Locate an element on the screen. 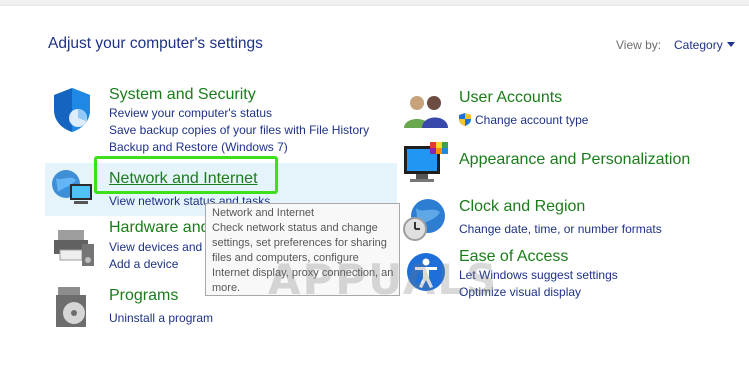 This screenshot has height=376, width=749. review-status-link: Review your computer's status is located at coordinates (190, 113).